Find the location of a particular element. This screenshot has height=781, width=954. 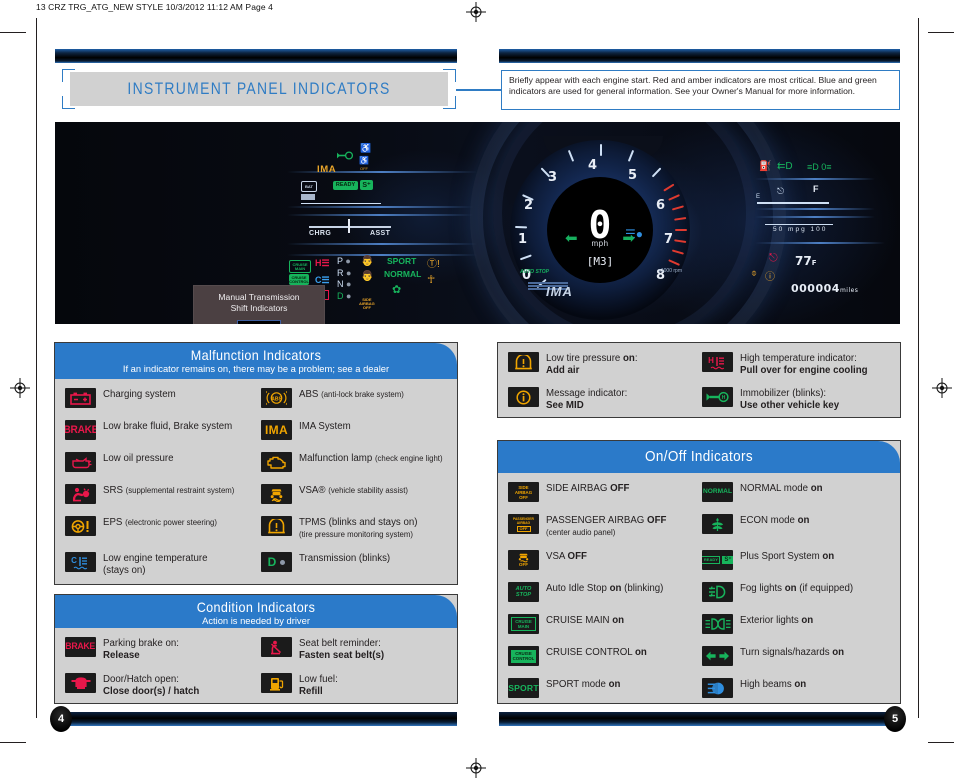

list-item: SIDE AIRBAG OFF SIDE AIRBAG OFF is located at coordinates (602, 492).